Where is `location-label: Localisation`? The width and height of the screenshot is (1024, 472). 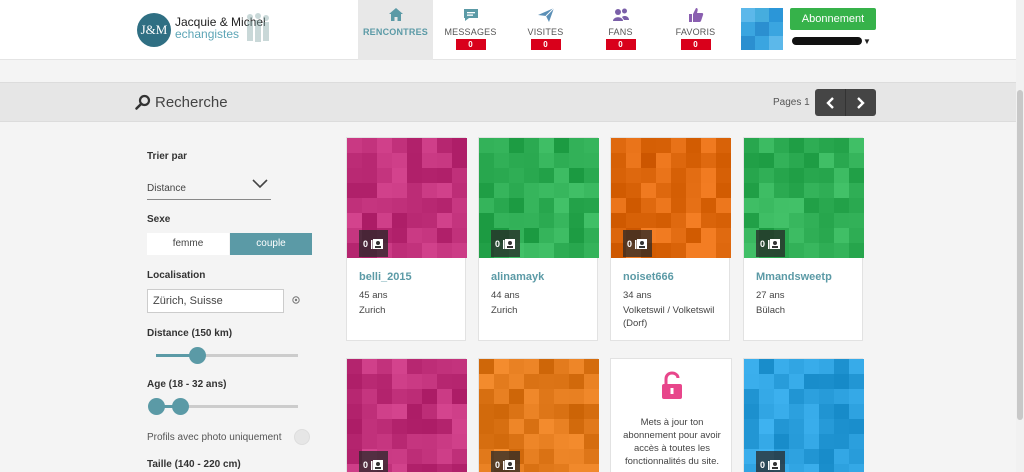
location-label: Localisation is located at coordinates (176, 275).